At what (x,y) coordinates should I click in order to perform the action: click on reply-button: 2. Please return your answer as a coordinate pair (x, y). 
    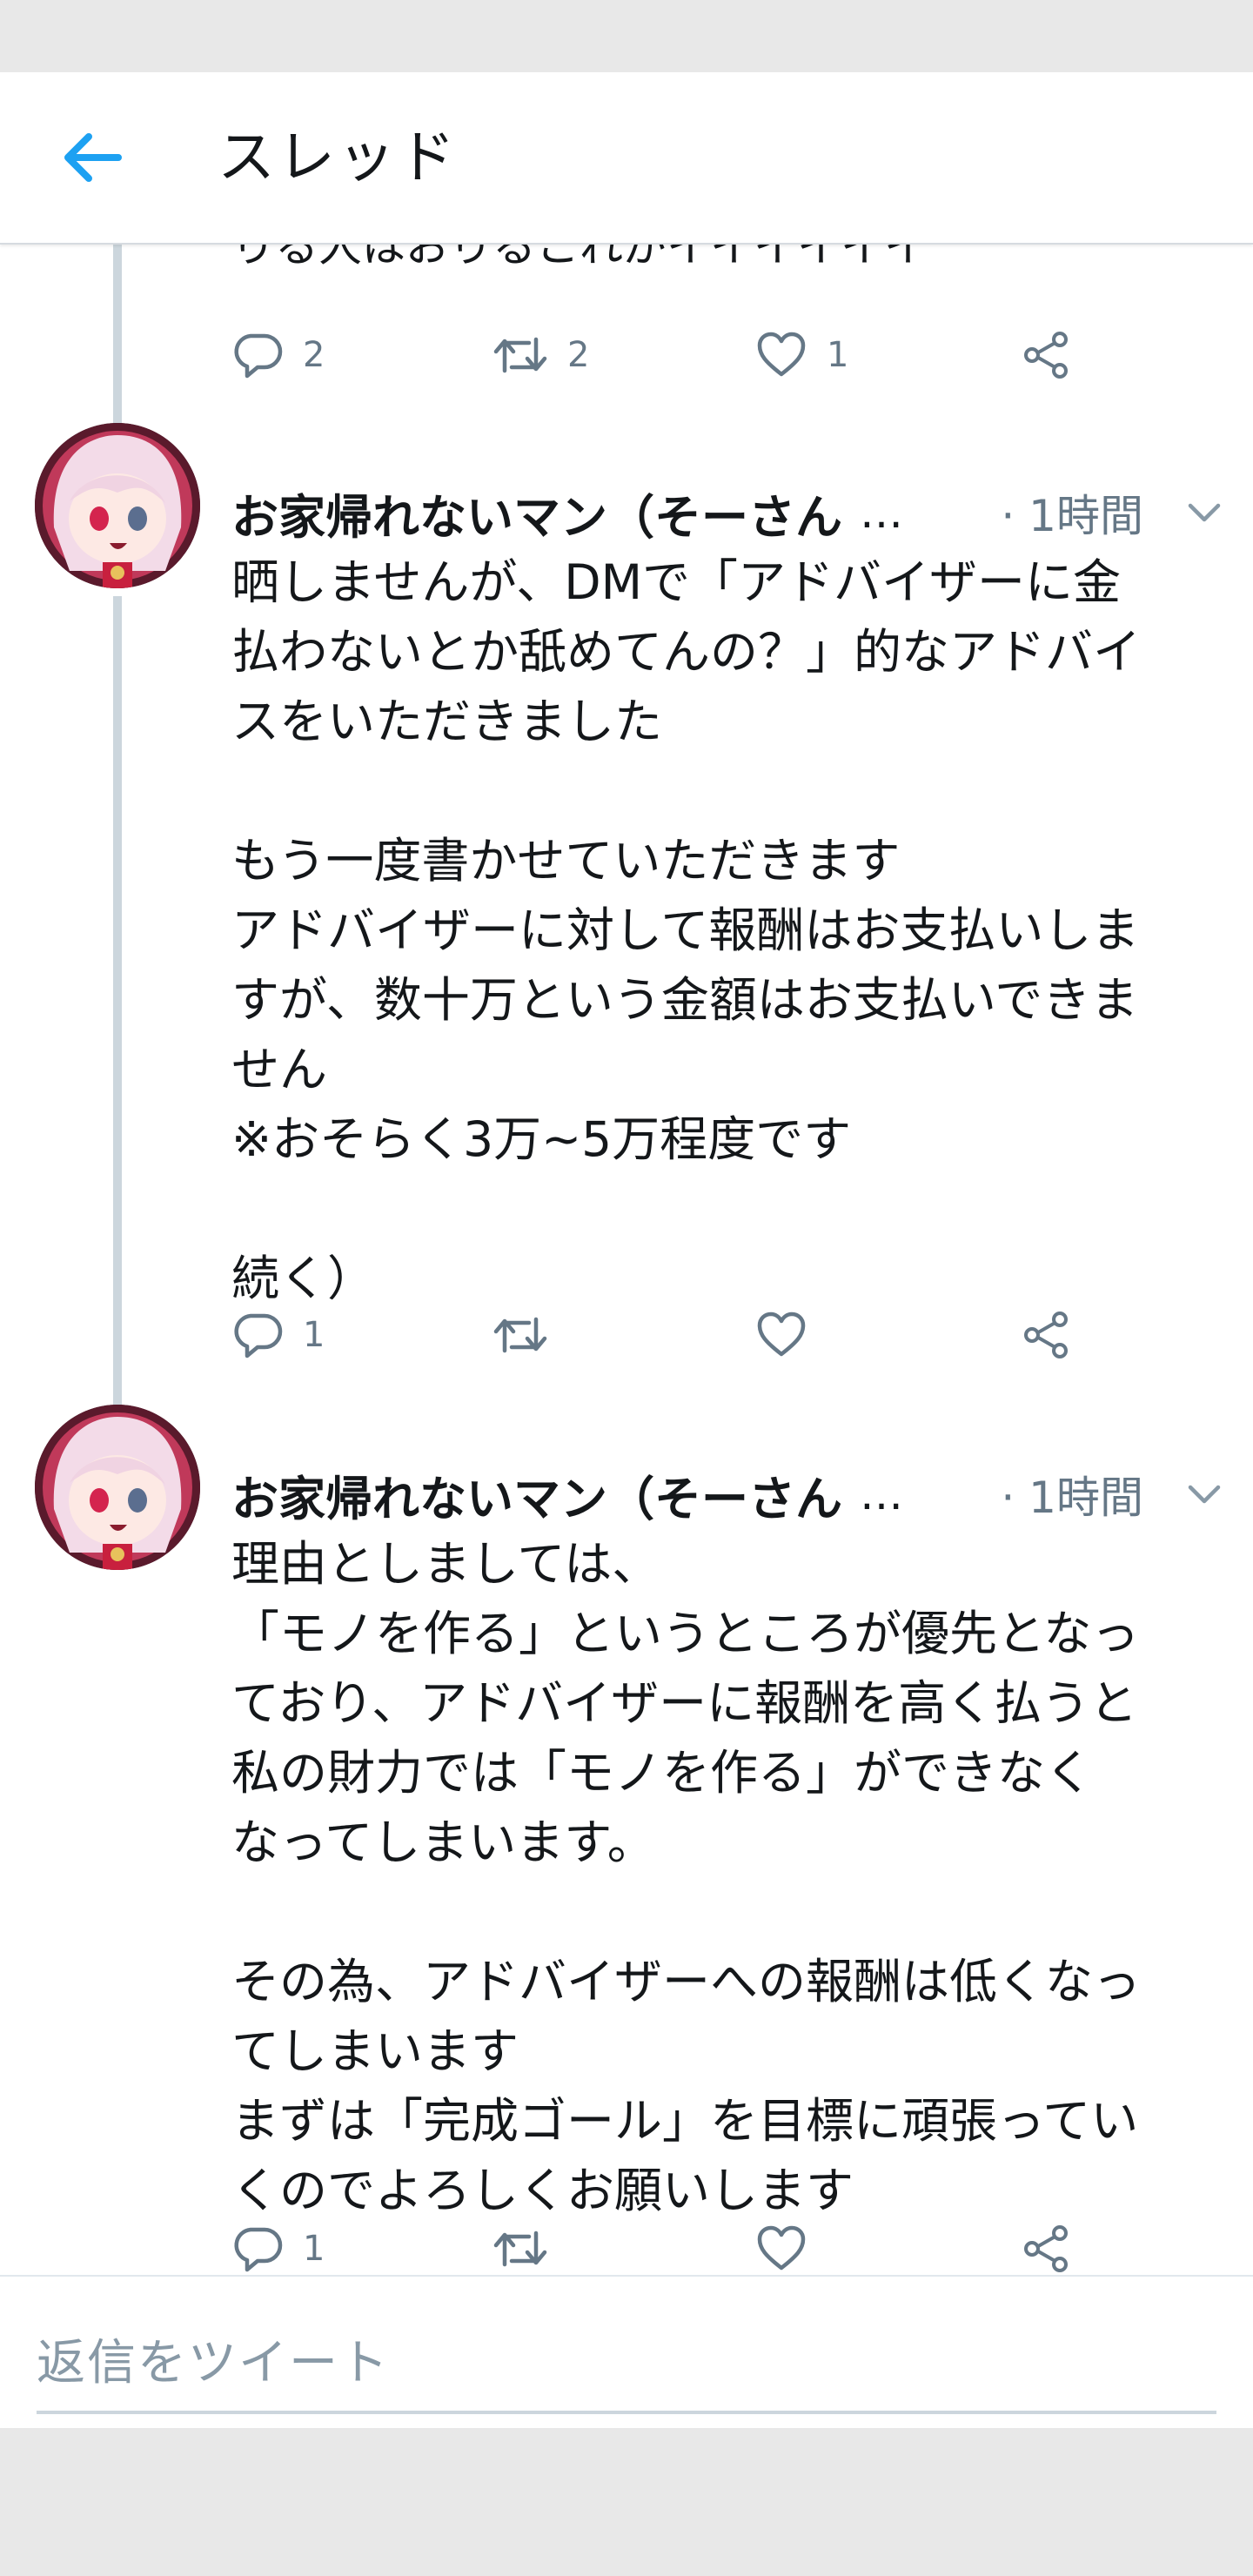
    Looking at the image, I should click on (278, 355).